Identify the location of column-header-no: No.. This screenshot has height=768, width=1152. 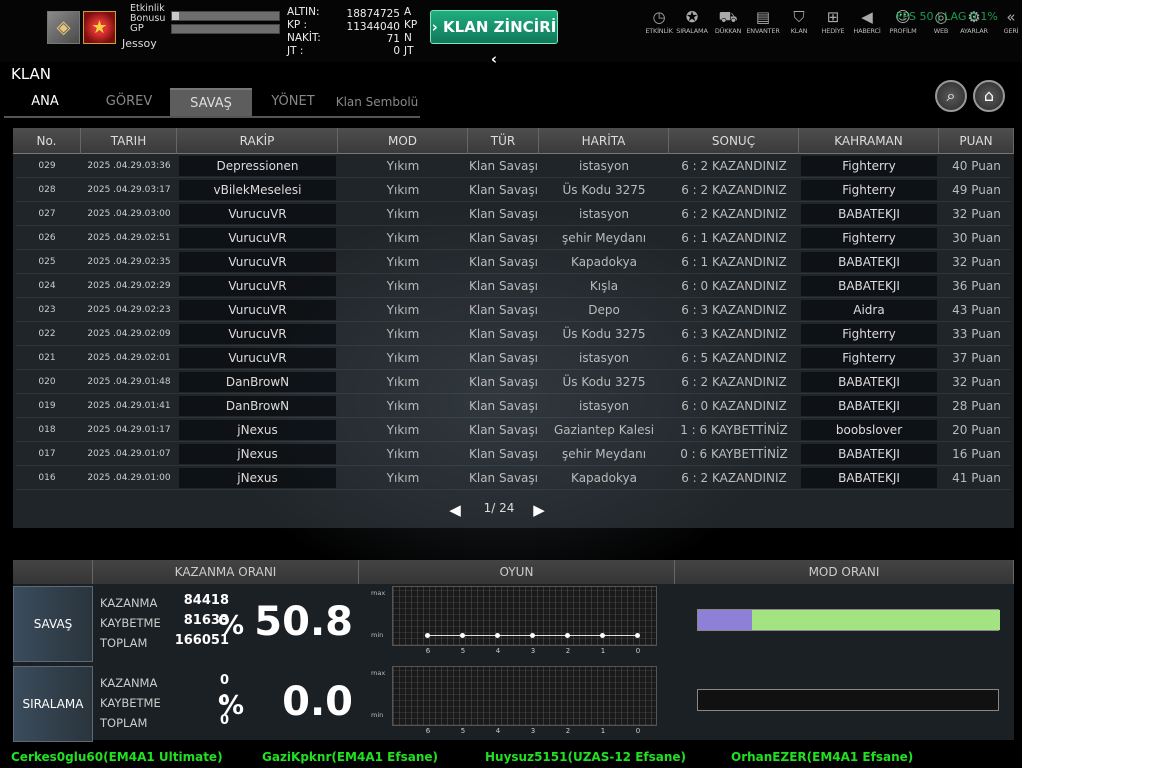
(47, 141).